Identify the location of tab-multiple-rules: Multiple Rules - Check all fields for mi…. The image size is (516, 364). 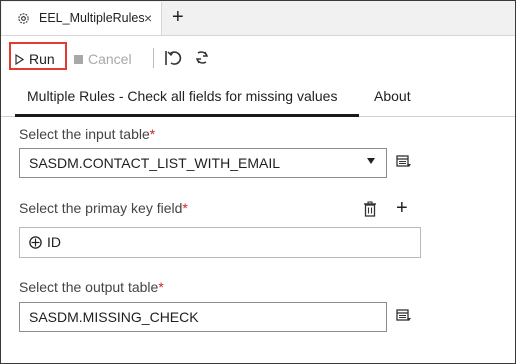
(182, 96).